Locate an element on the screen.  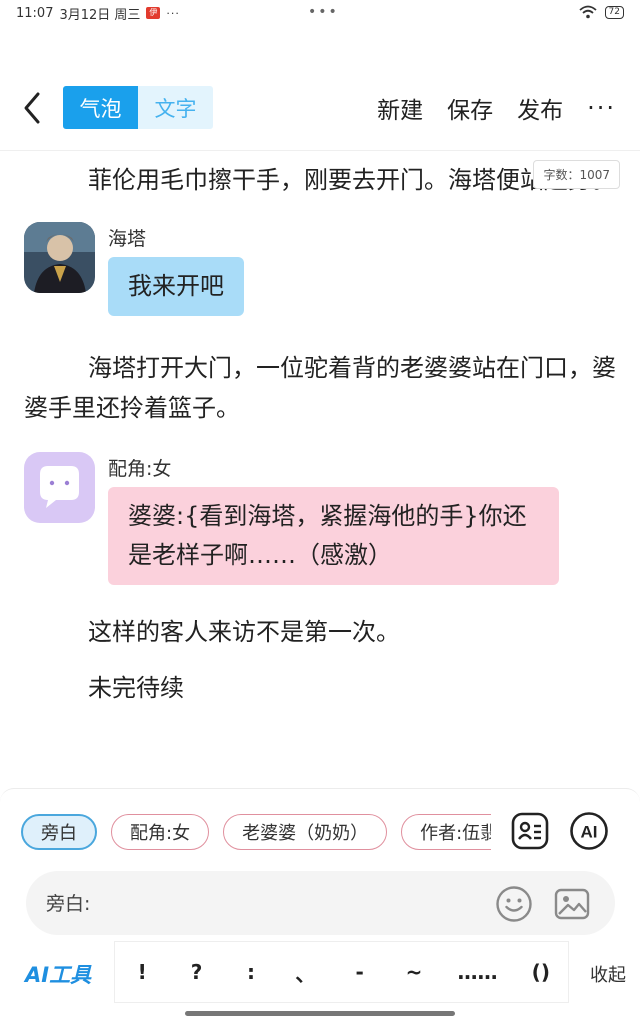
more-notifications-icon: ··· is located at coordinates (173, 13).